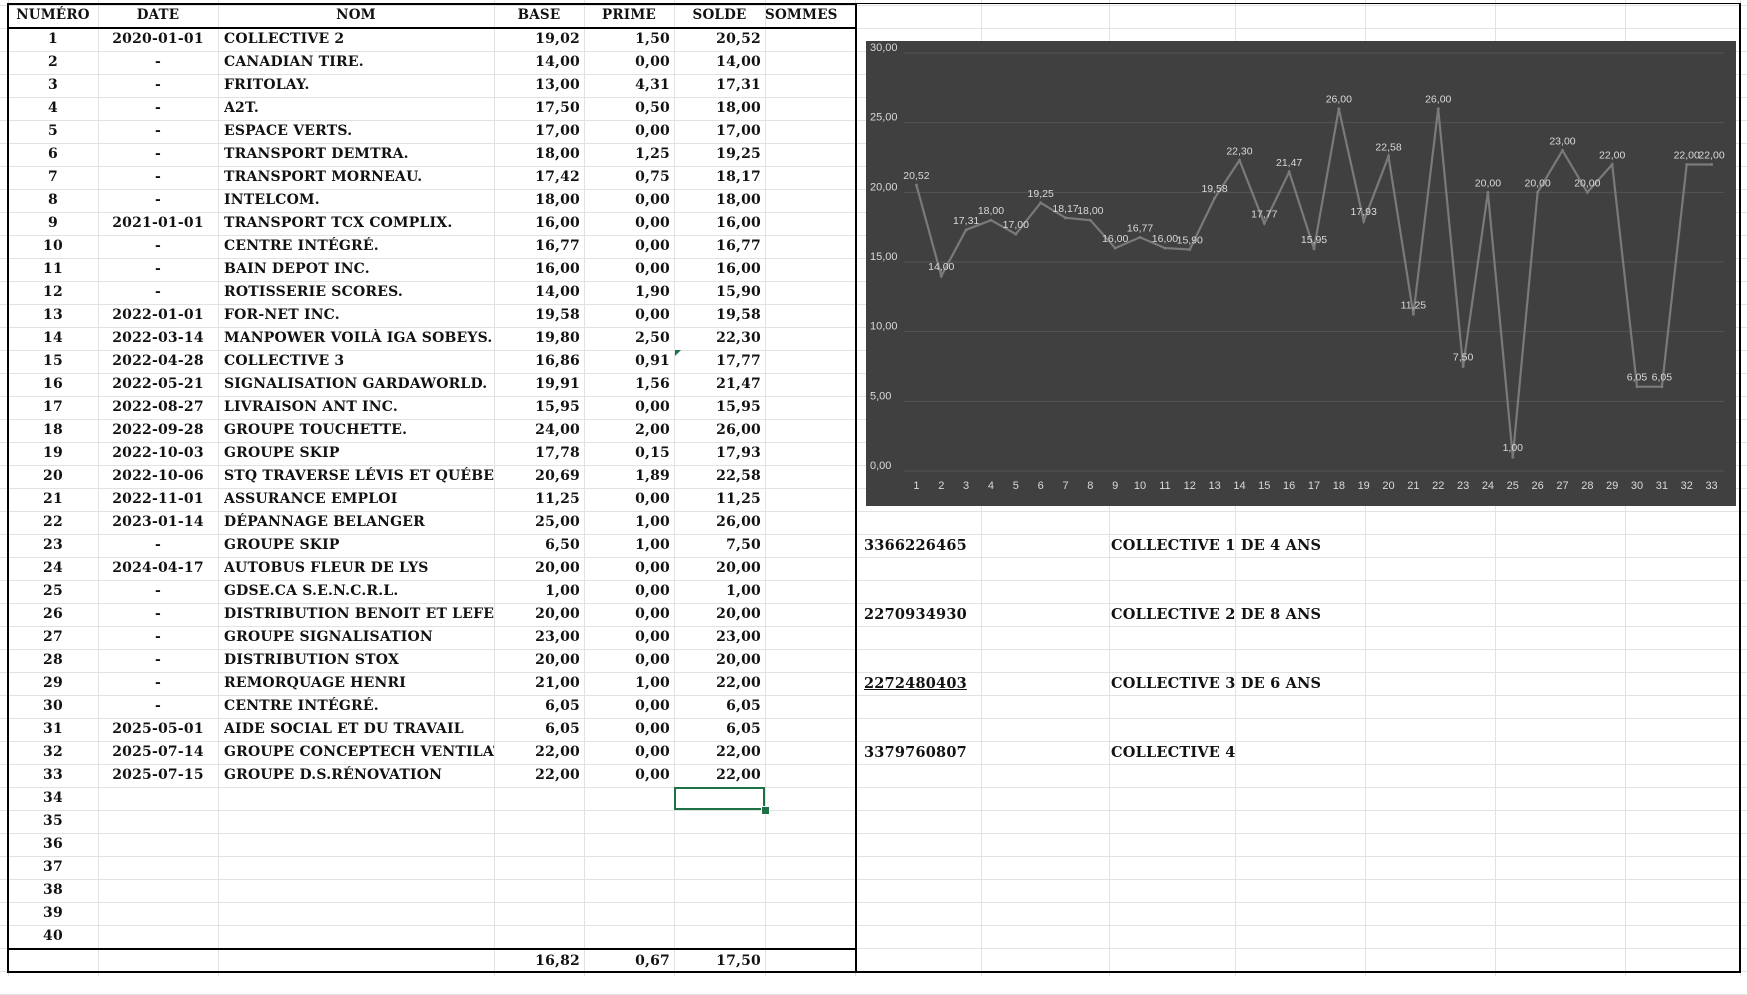  What do you see at coordinates (717, 637) in the screenshot?
I see `solde-cell: 23,00` at bounding box center [717, 637].